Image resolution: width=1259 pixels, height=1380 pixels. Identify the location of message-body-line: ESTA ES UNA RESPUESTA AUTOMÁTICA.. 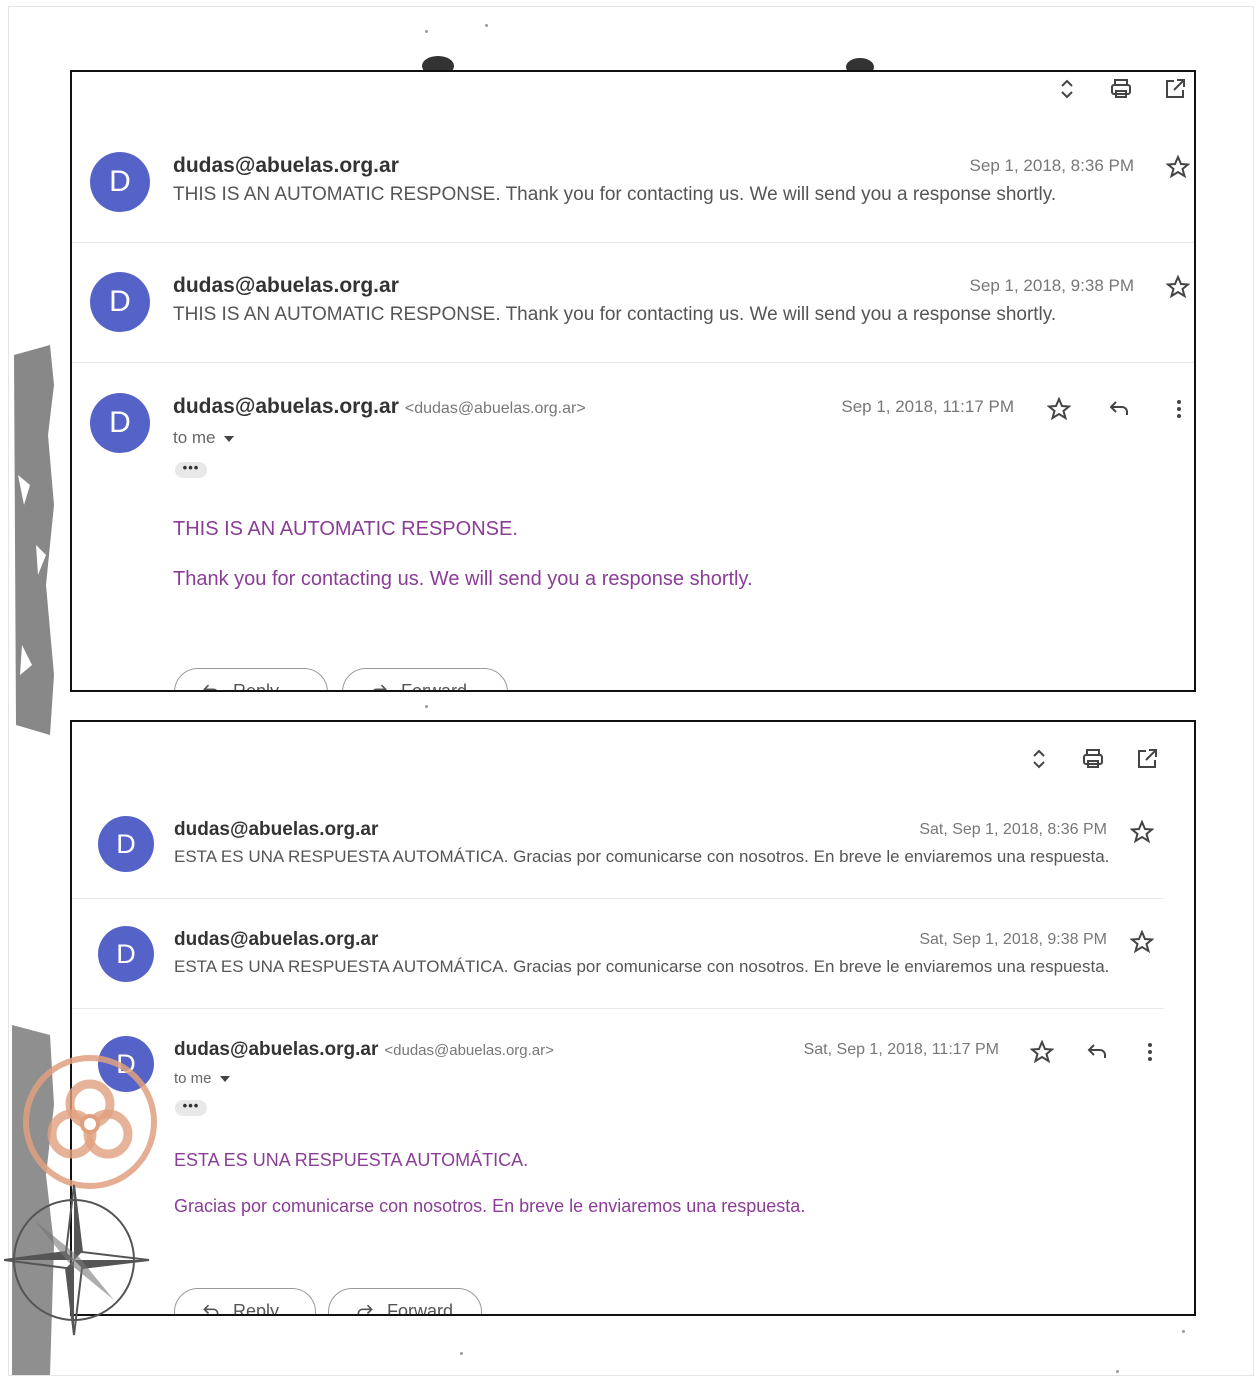
(351, 1160).